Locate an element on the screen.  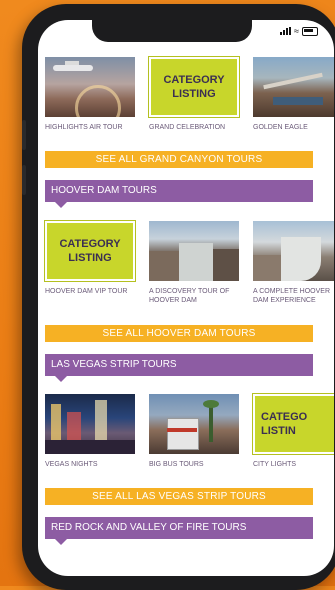
tour-tile: VEGAS NIGHTS is located at coordinates (90, 431).